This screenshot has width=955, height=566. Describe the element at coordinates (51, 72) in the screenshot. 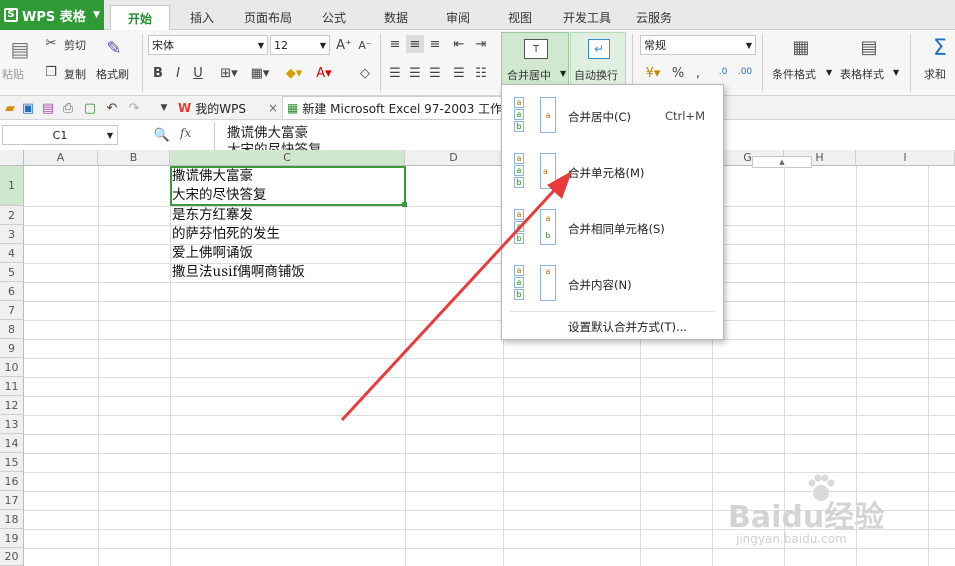

I see `copy-icon: ❐` at that location.